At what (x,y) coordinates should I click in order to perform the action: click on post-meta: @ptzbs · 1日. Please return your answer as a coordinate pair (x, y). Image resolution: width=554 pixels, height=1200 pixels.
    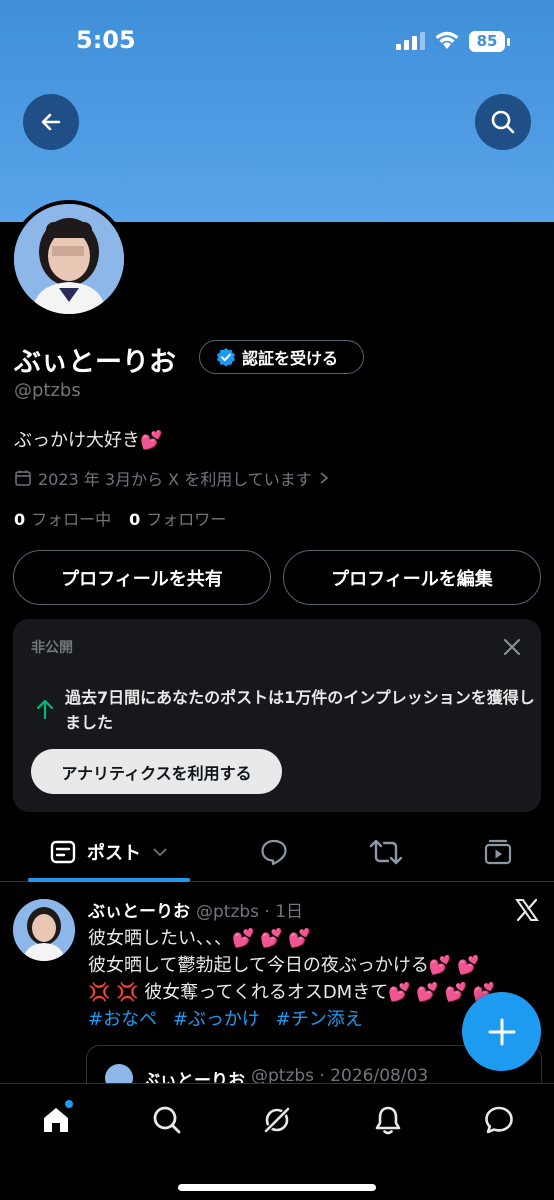
    Looking at the image, I should click on (250, 912).